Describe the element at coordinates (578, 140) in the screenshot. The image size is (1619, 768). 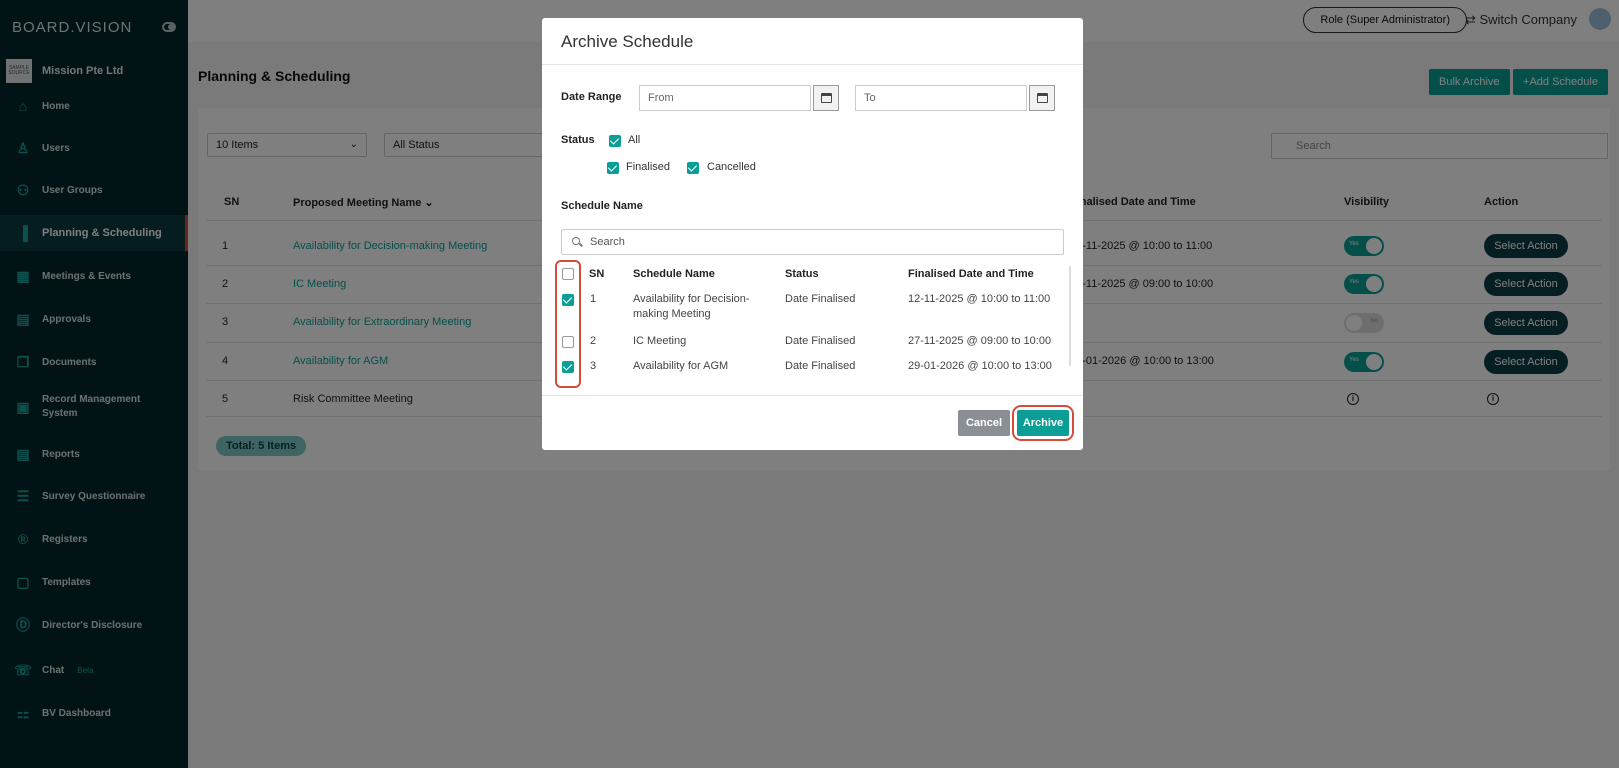
I see `status-label: Status` at that location.